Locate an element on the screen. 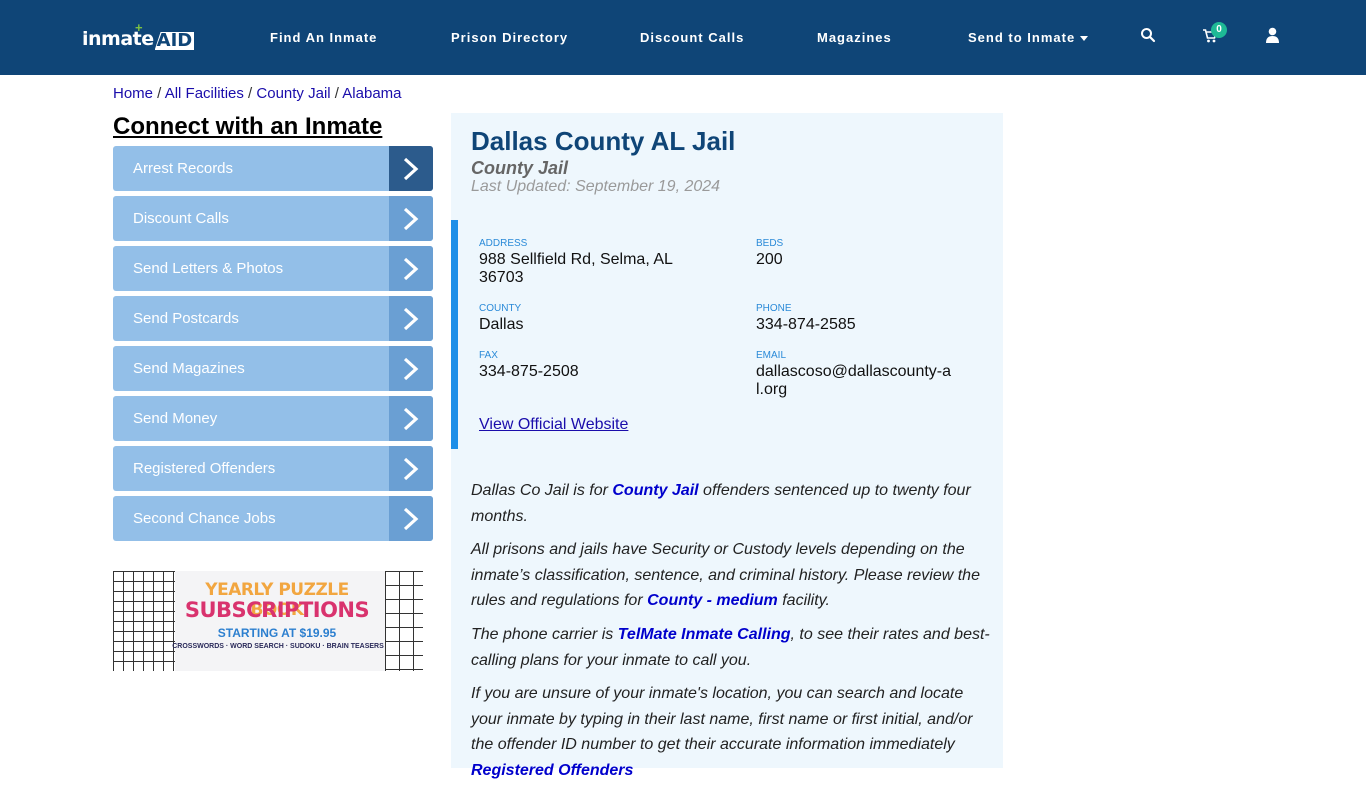 The width and height of the screenshot is (1366, 792). facility-title: Dallas County AL Jail is located at coordinates (603, 141).